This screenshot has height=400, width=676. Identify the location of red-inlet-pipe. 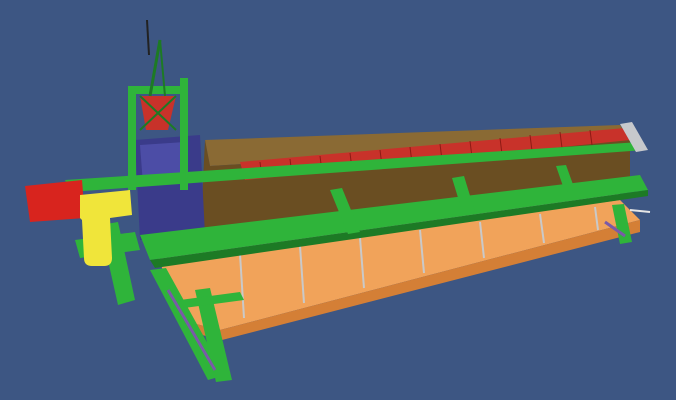
(55, 201).